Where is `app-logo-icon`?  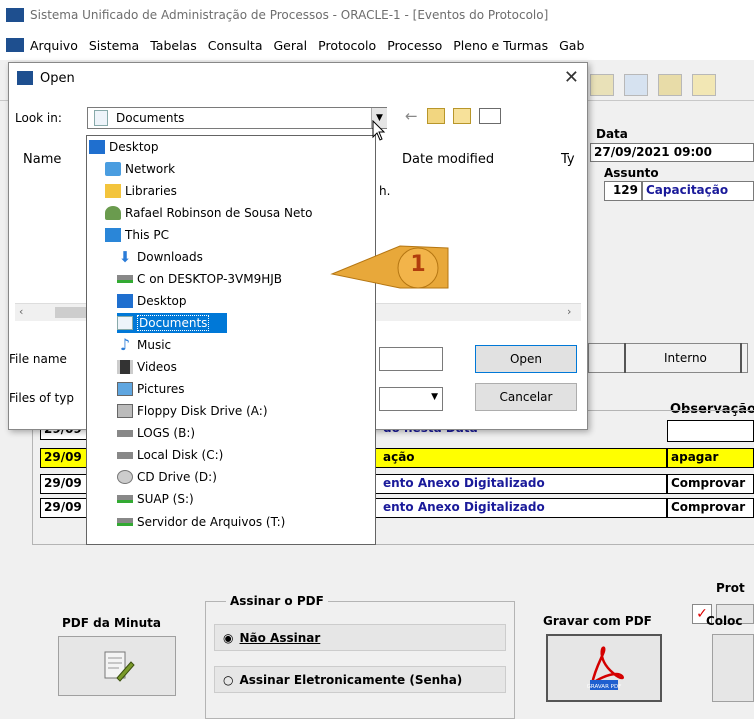
app-logo-icon is located at coordinates (15, 15).